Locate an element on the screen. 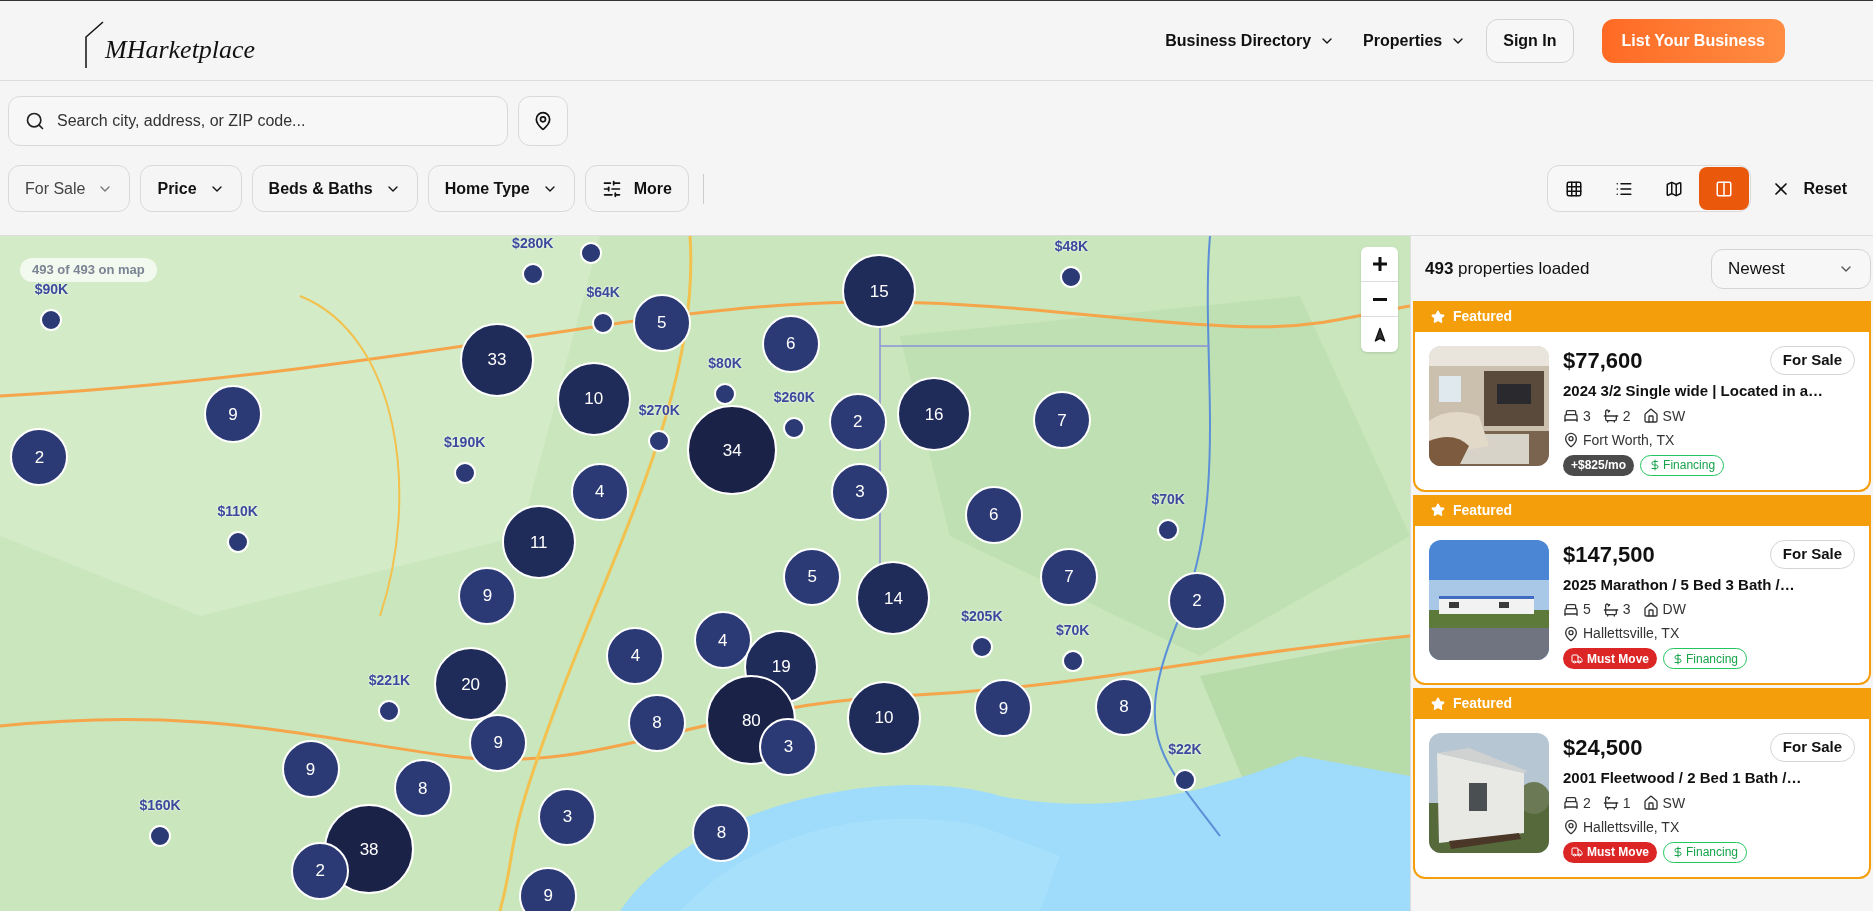 This screenshot has height=911, width=1873. listing-card: Featured $24,500 For Sale 2001 Fleetwood / 2 Bed 1 Bath /… 2 1 SW Hallettsville, TX Must Move Financing is located at coordinates (1642, 783).